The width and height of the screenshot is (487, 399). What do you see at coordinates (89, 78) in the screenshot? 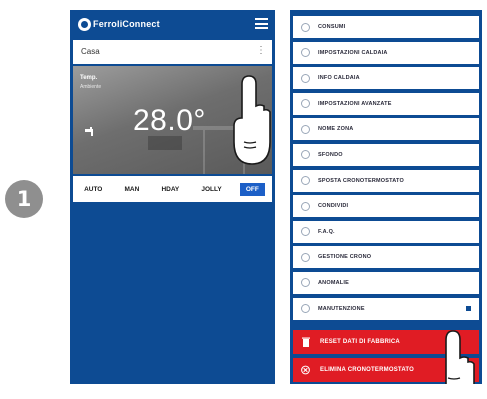
I see `temperature-label: Temp.` at bounding box center [89, 78].